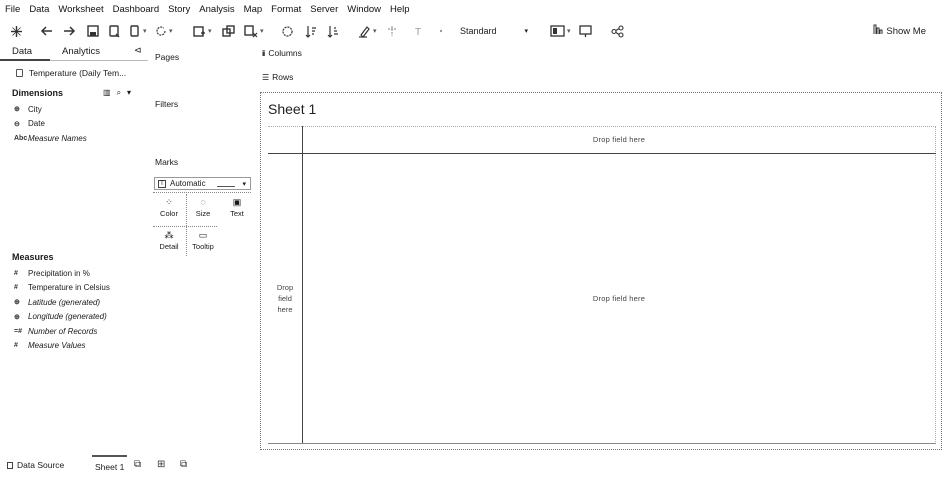  Describe the element at coordinates (93, 31) in the screenshot. I see `save-icon` at that location.